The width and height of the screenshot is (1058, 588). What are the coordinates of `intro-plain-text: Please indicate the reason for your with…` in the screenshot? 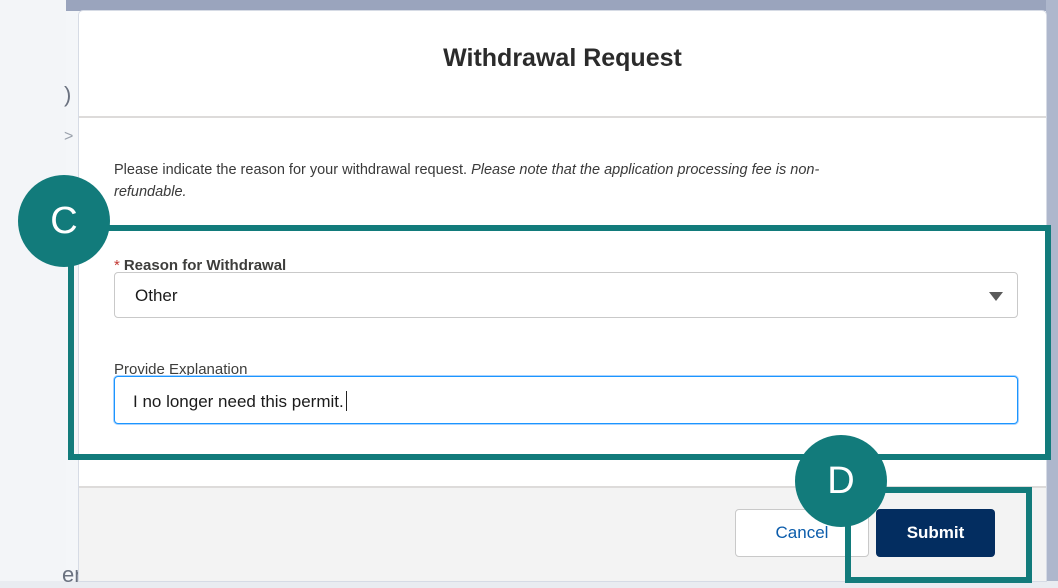 It's located at (293, 170).